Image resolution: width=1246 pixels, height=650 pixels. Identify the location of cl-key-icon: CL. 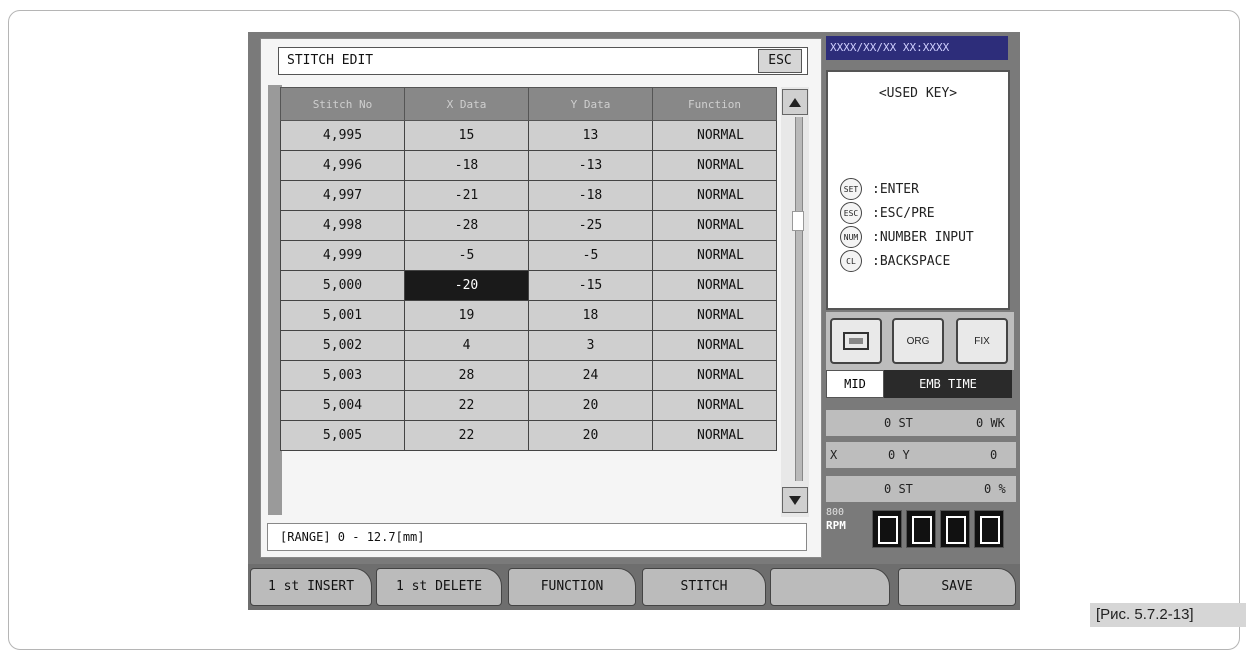
(851, 261).